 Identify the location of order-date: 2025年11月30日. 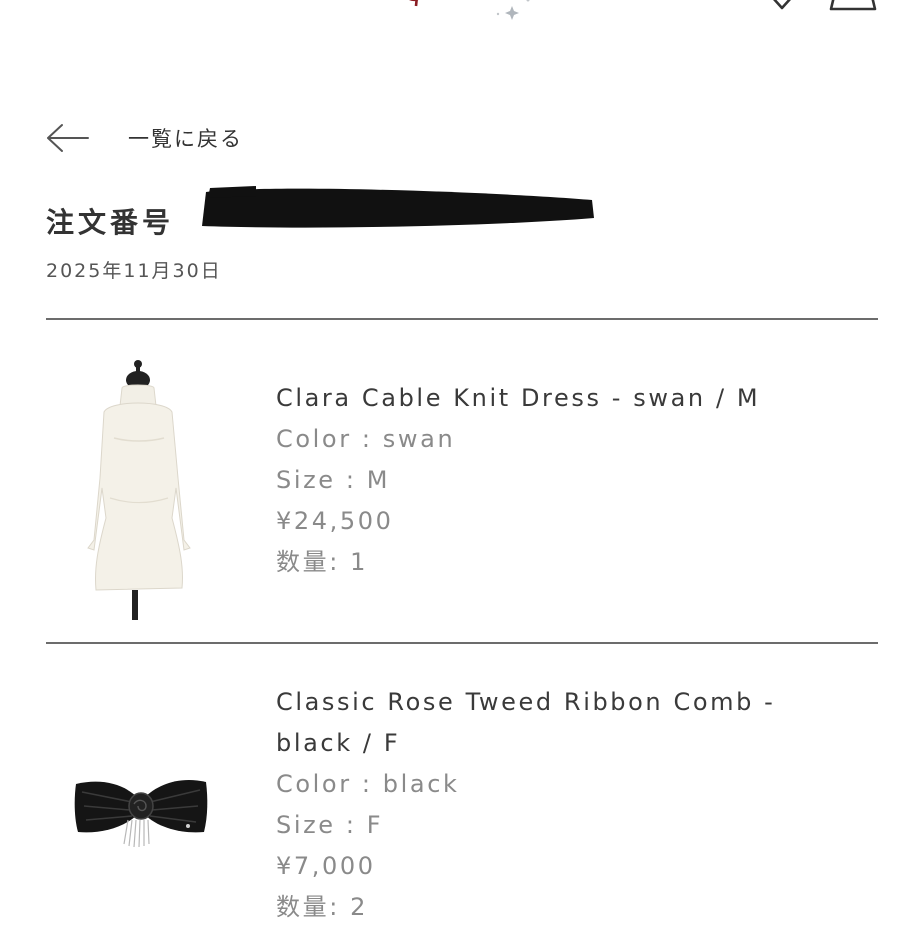
(134, 271).